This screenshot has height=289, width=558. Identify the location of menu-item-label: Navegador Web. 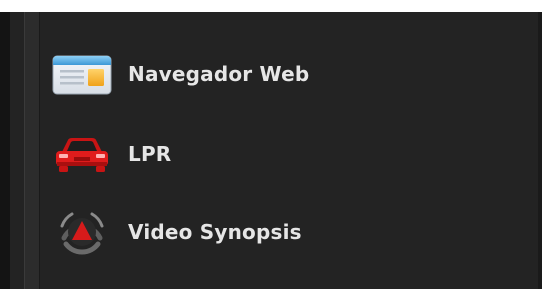
(219, 74).